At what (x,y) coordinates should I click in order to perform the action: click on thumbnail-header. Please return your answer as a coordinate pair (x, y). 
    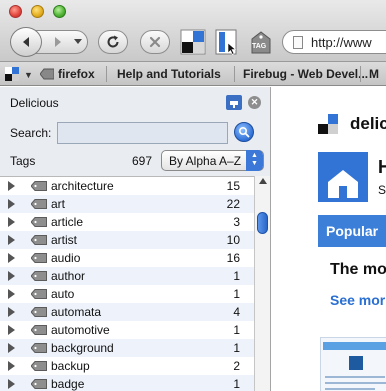
    Looking at the image, I should click on (354, 346).